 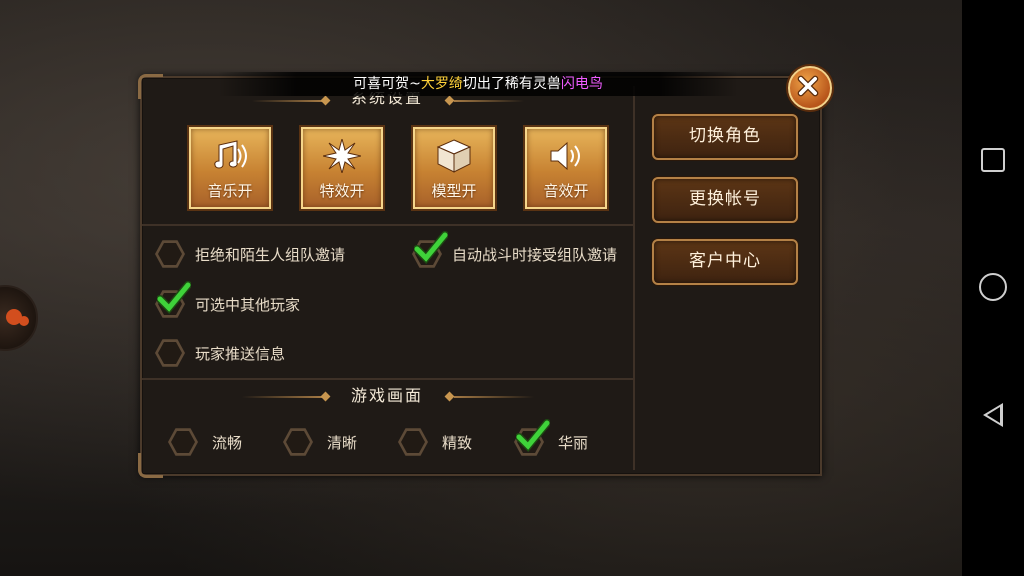 What do you see at coordinates (993, 160) in the screenshot?
I see `recent-apps-icon` at bounding box center [993, 160].